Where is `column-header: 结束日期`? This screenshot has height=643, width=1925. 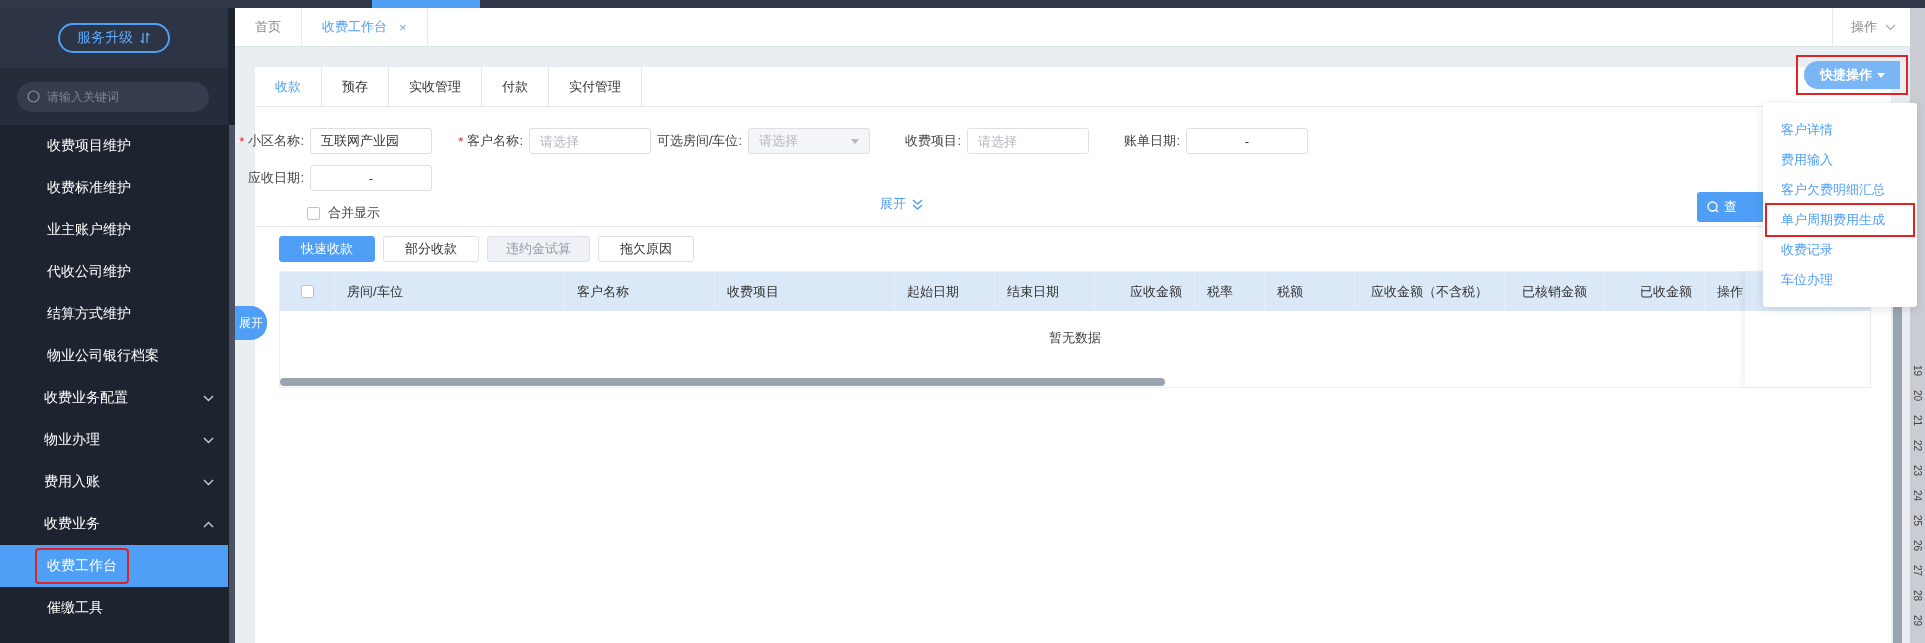
column-header: 结束日期 is located at coordinates (1045, 291).